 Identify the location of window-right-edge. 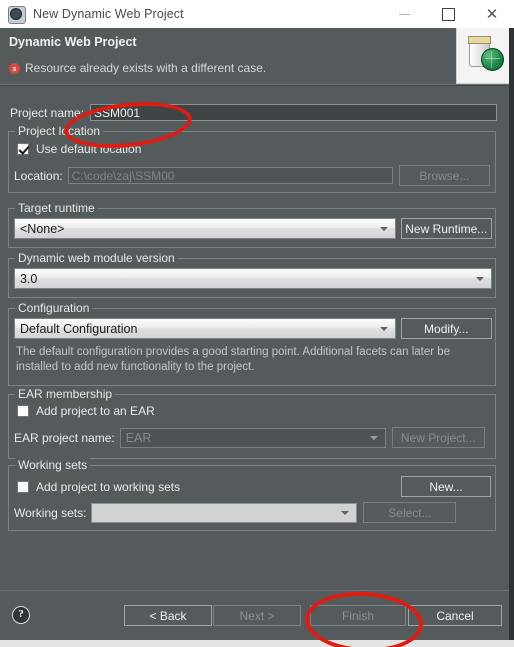
(511, 334).